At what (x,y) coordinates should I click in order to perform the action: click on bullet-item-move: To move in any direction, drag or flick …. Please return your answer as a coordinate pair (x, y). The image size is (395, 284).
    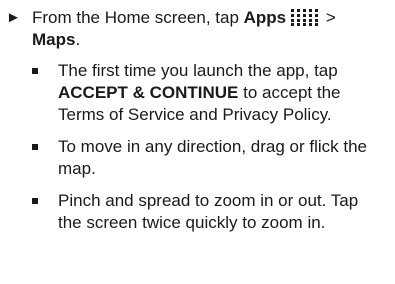
    Looking at the image, I should click on (207, 158).